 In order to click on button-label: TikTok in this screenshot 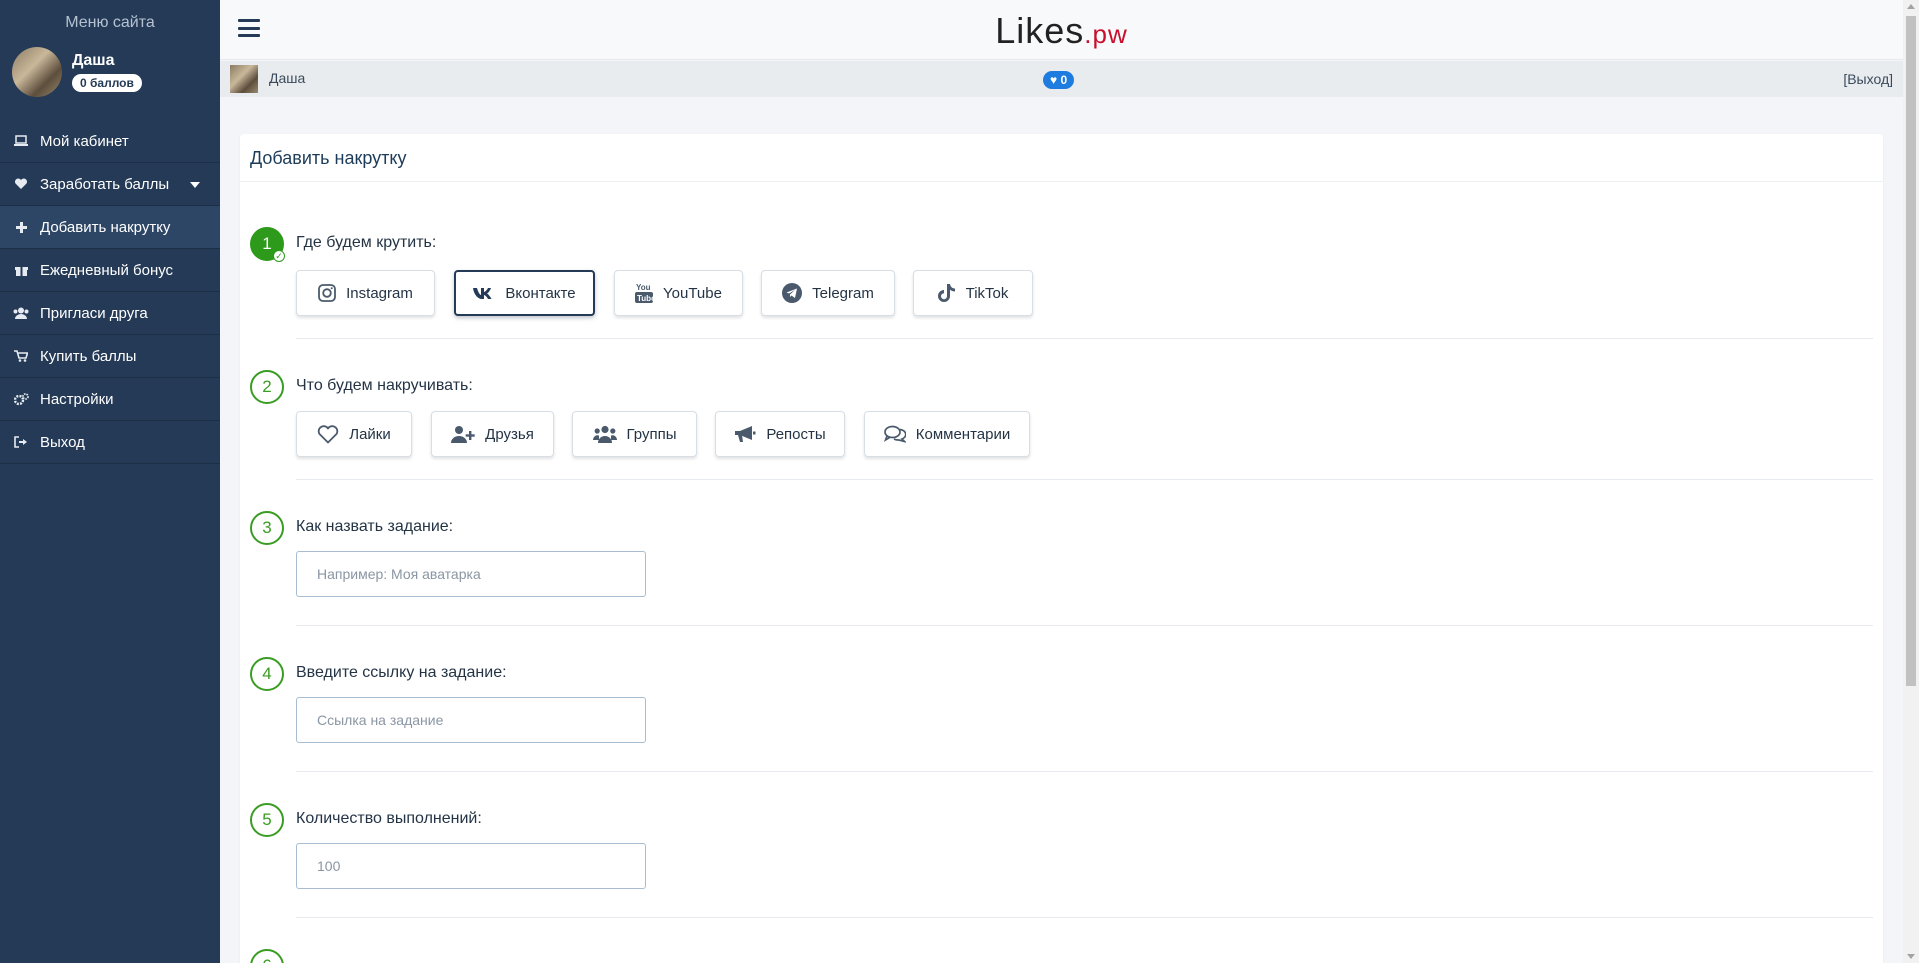, I will do `click(987, 293)`.